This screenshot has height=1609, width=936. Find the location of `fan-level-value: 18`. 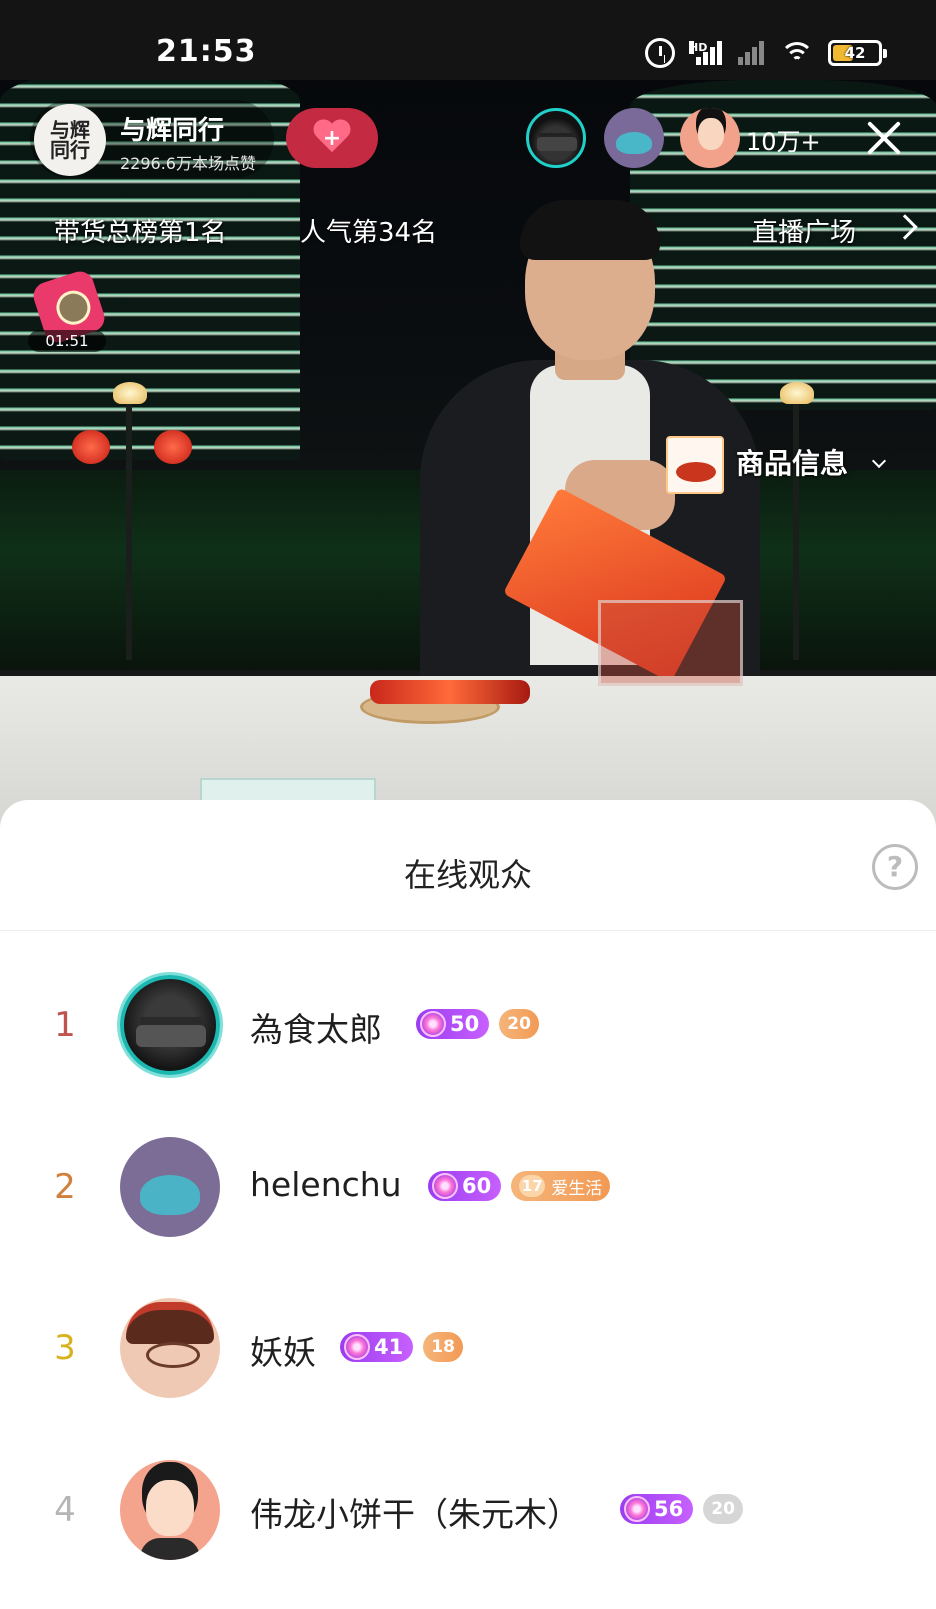

fan-level-value: 18 is located at coordinates (443, 1347).